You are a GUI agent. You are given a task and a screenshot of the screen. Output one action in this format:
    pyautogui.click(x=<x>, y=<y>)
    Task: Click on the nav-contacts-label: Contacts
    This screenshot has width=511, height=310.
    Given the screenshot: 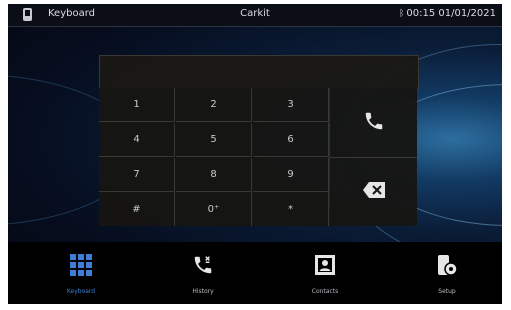 What is the action you would take?
    pyautogui.click(x=325, y=291)
    